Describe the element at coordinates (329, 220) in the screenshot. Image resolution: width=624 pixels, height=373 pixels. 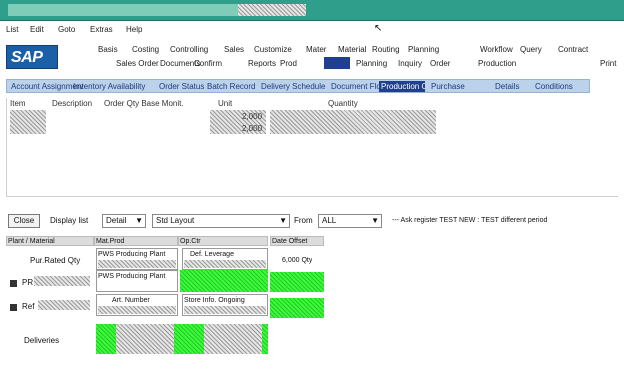
I see `from-select-value: ALL` at that location.